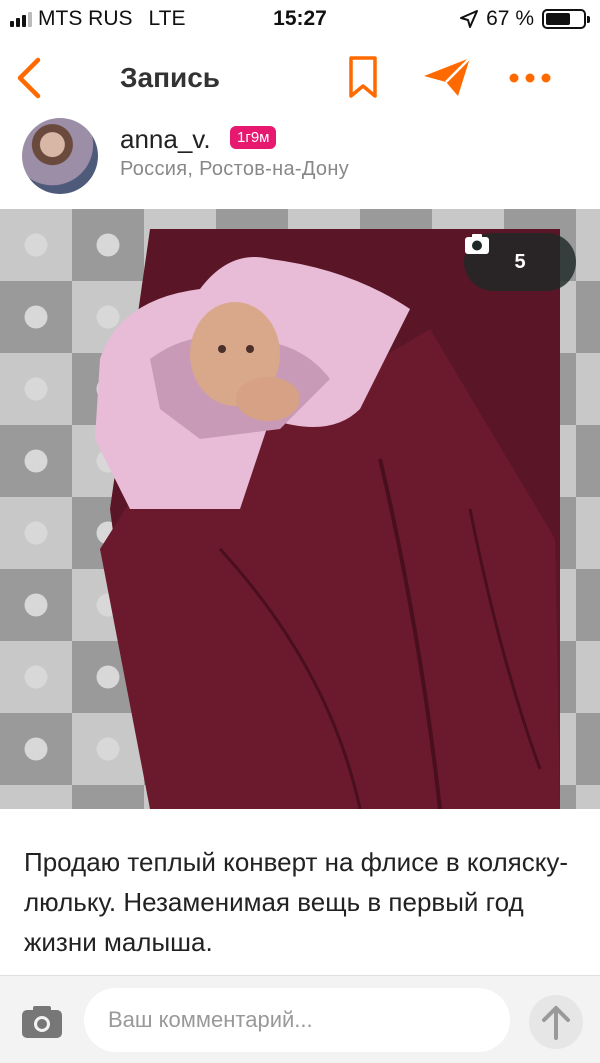 The image size is (600, 1063). Describe the element at coordinates (300, 19) in the screenshot. I see `status-bar: MTS RUS LTE 15:27 67 %` at that location.